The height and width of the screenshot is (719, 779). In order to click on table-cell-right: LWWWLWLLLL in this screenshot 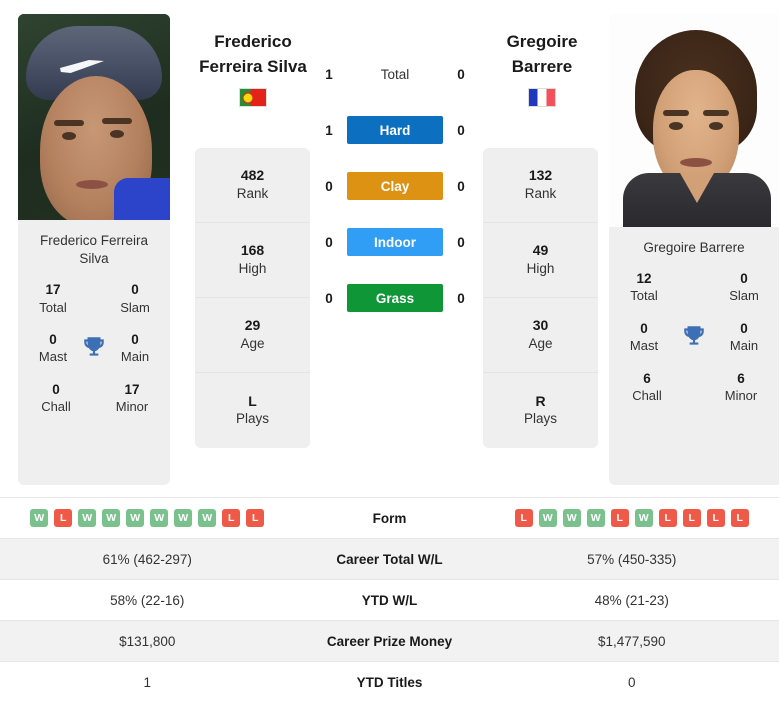, I will do `click(632, 518)`.